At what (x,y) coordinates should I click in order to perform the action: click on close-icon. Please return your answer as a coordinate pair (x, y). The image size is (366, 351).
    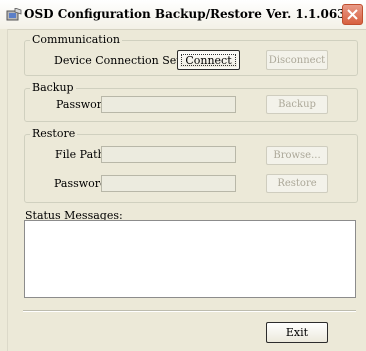
    Looking at the image, I should click on (352, 14).